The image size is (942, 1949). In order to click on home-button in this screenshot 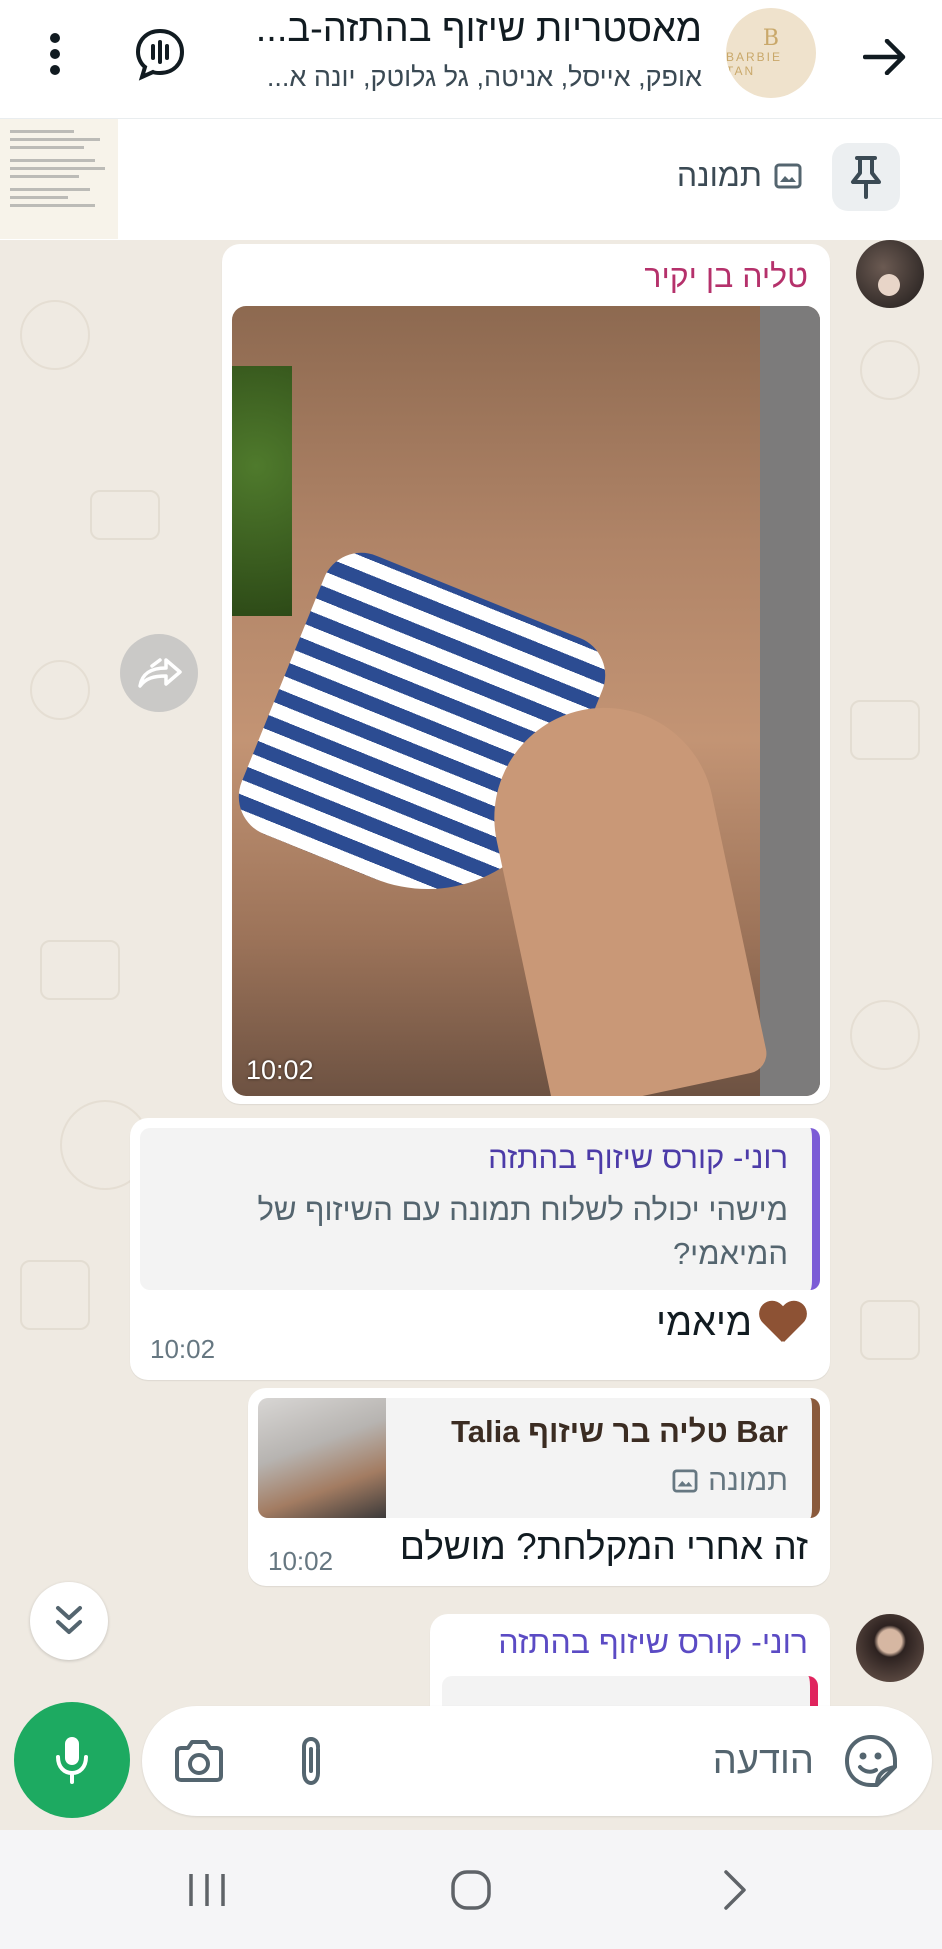, I will do `click(471, 1890)`.